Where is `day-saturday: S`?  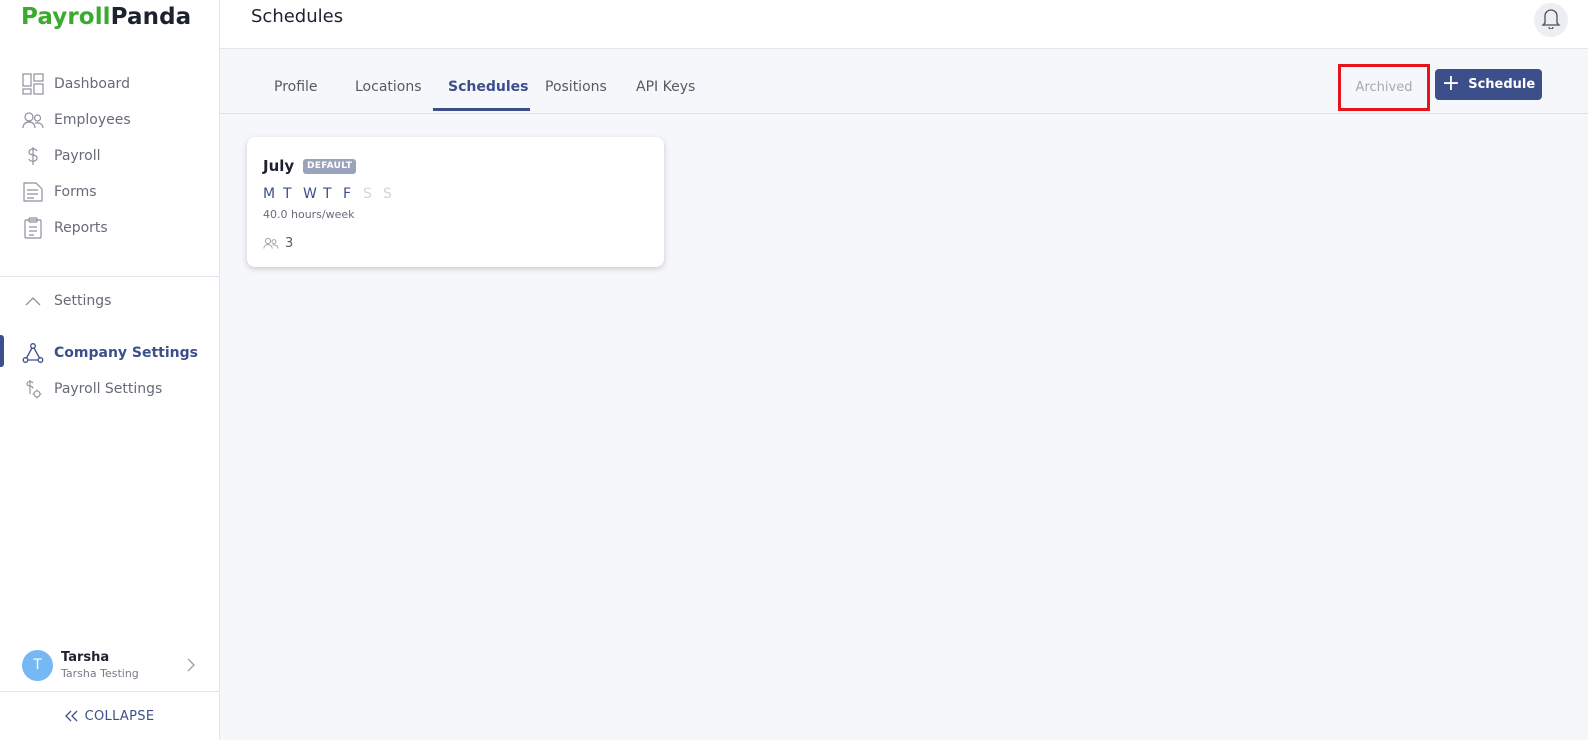
day-saturday: S is located at coordinates (367, 194).